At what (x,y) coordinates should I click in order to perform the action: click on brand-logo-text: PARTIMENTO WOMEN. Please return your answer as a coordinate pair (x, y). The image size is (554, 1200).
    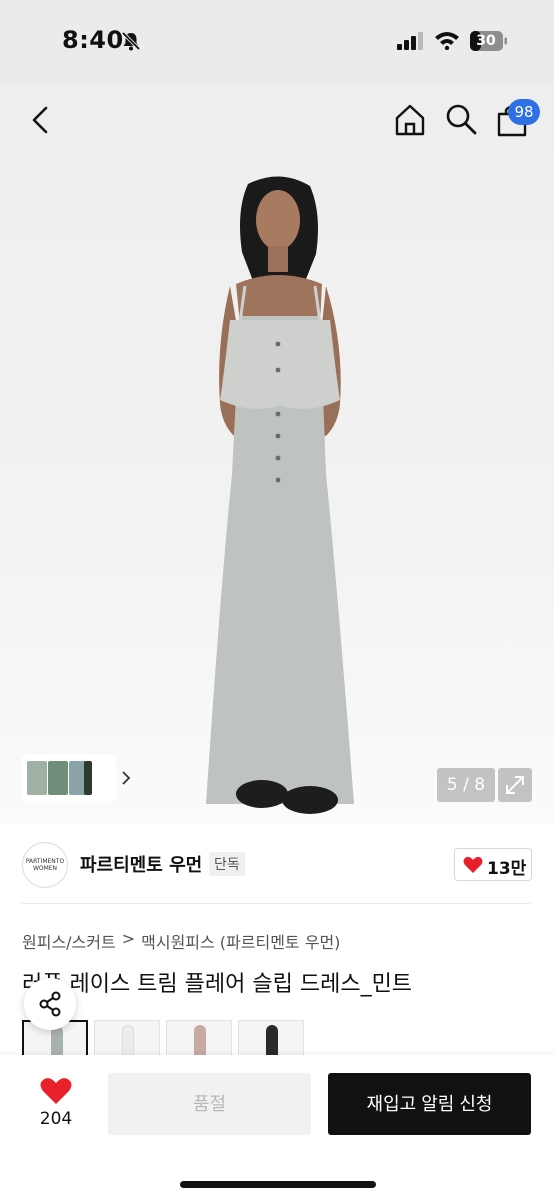
    Looking at the image, I should click on (45, 865).